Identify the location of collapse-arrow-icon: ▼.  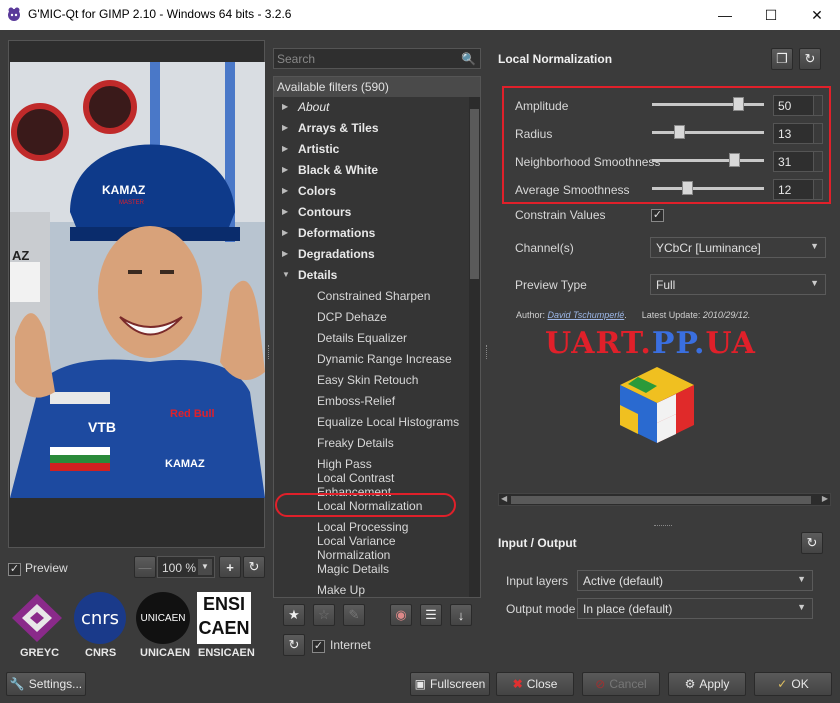
(286, 274).